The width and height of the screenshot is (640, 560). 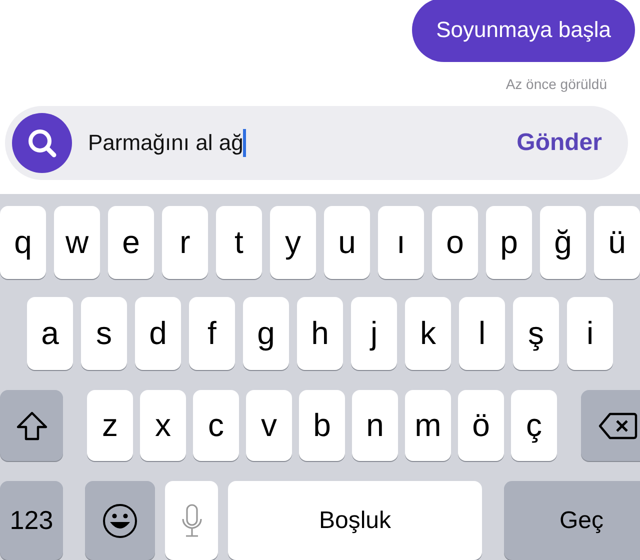 I want to click on emoji-key, so click(x=120, y=520).